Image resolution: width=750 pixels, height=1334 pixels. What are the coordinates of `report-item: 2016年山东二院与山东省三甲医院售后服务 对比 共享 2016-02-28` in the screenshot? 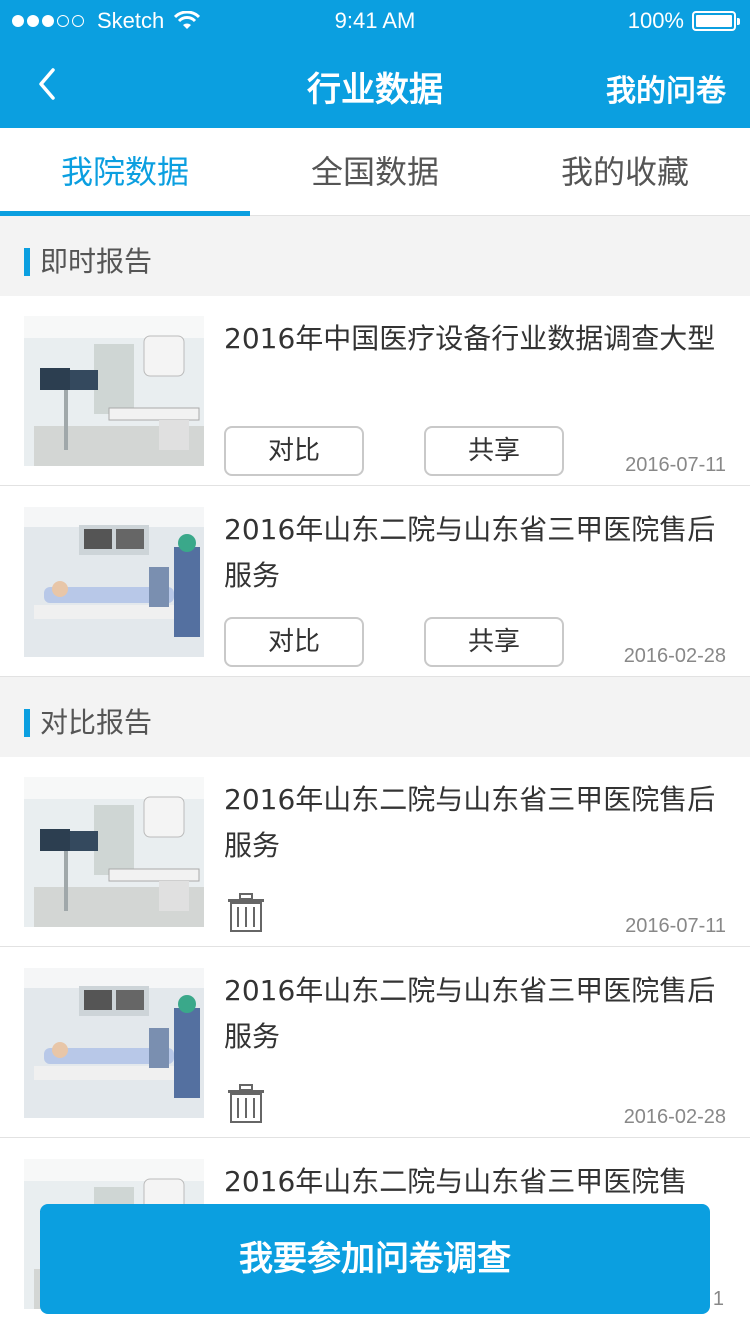 It's located at (375, 582).